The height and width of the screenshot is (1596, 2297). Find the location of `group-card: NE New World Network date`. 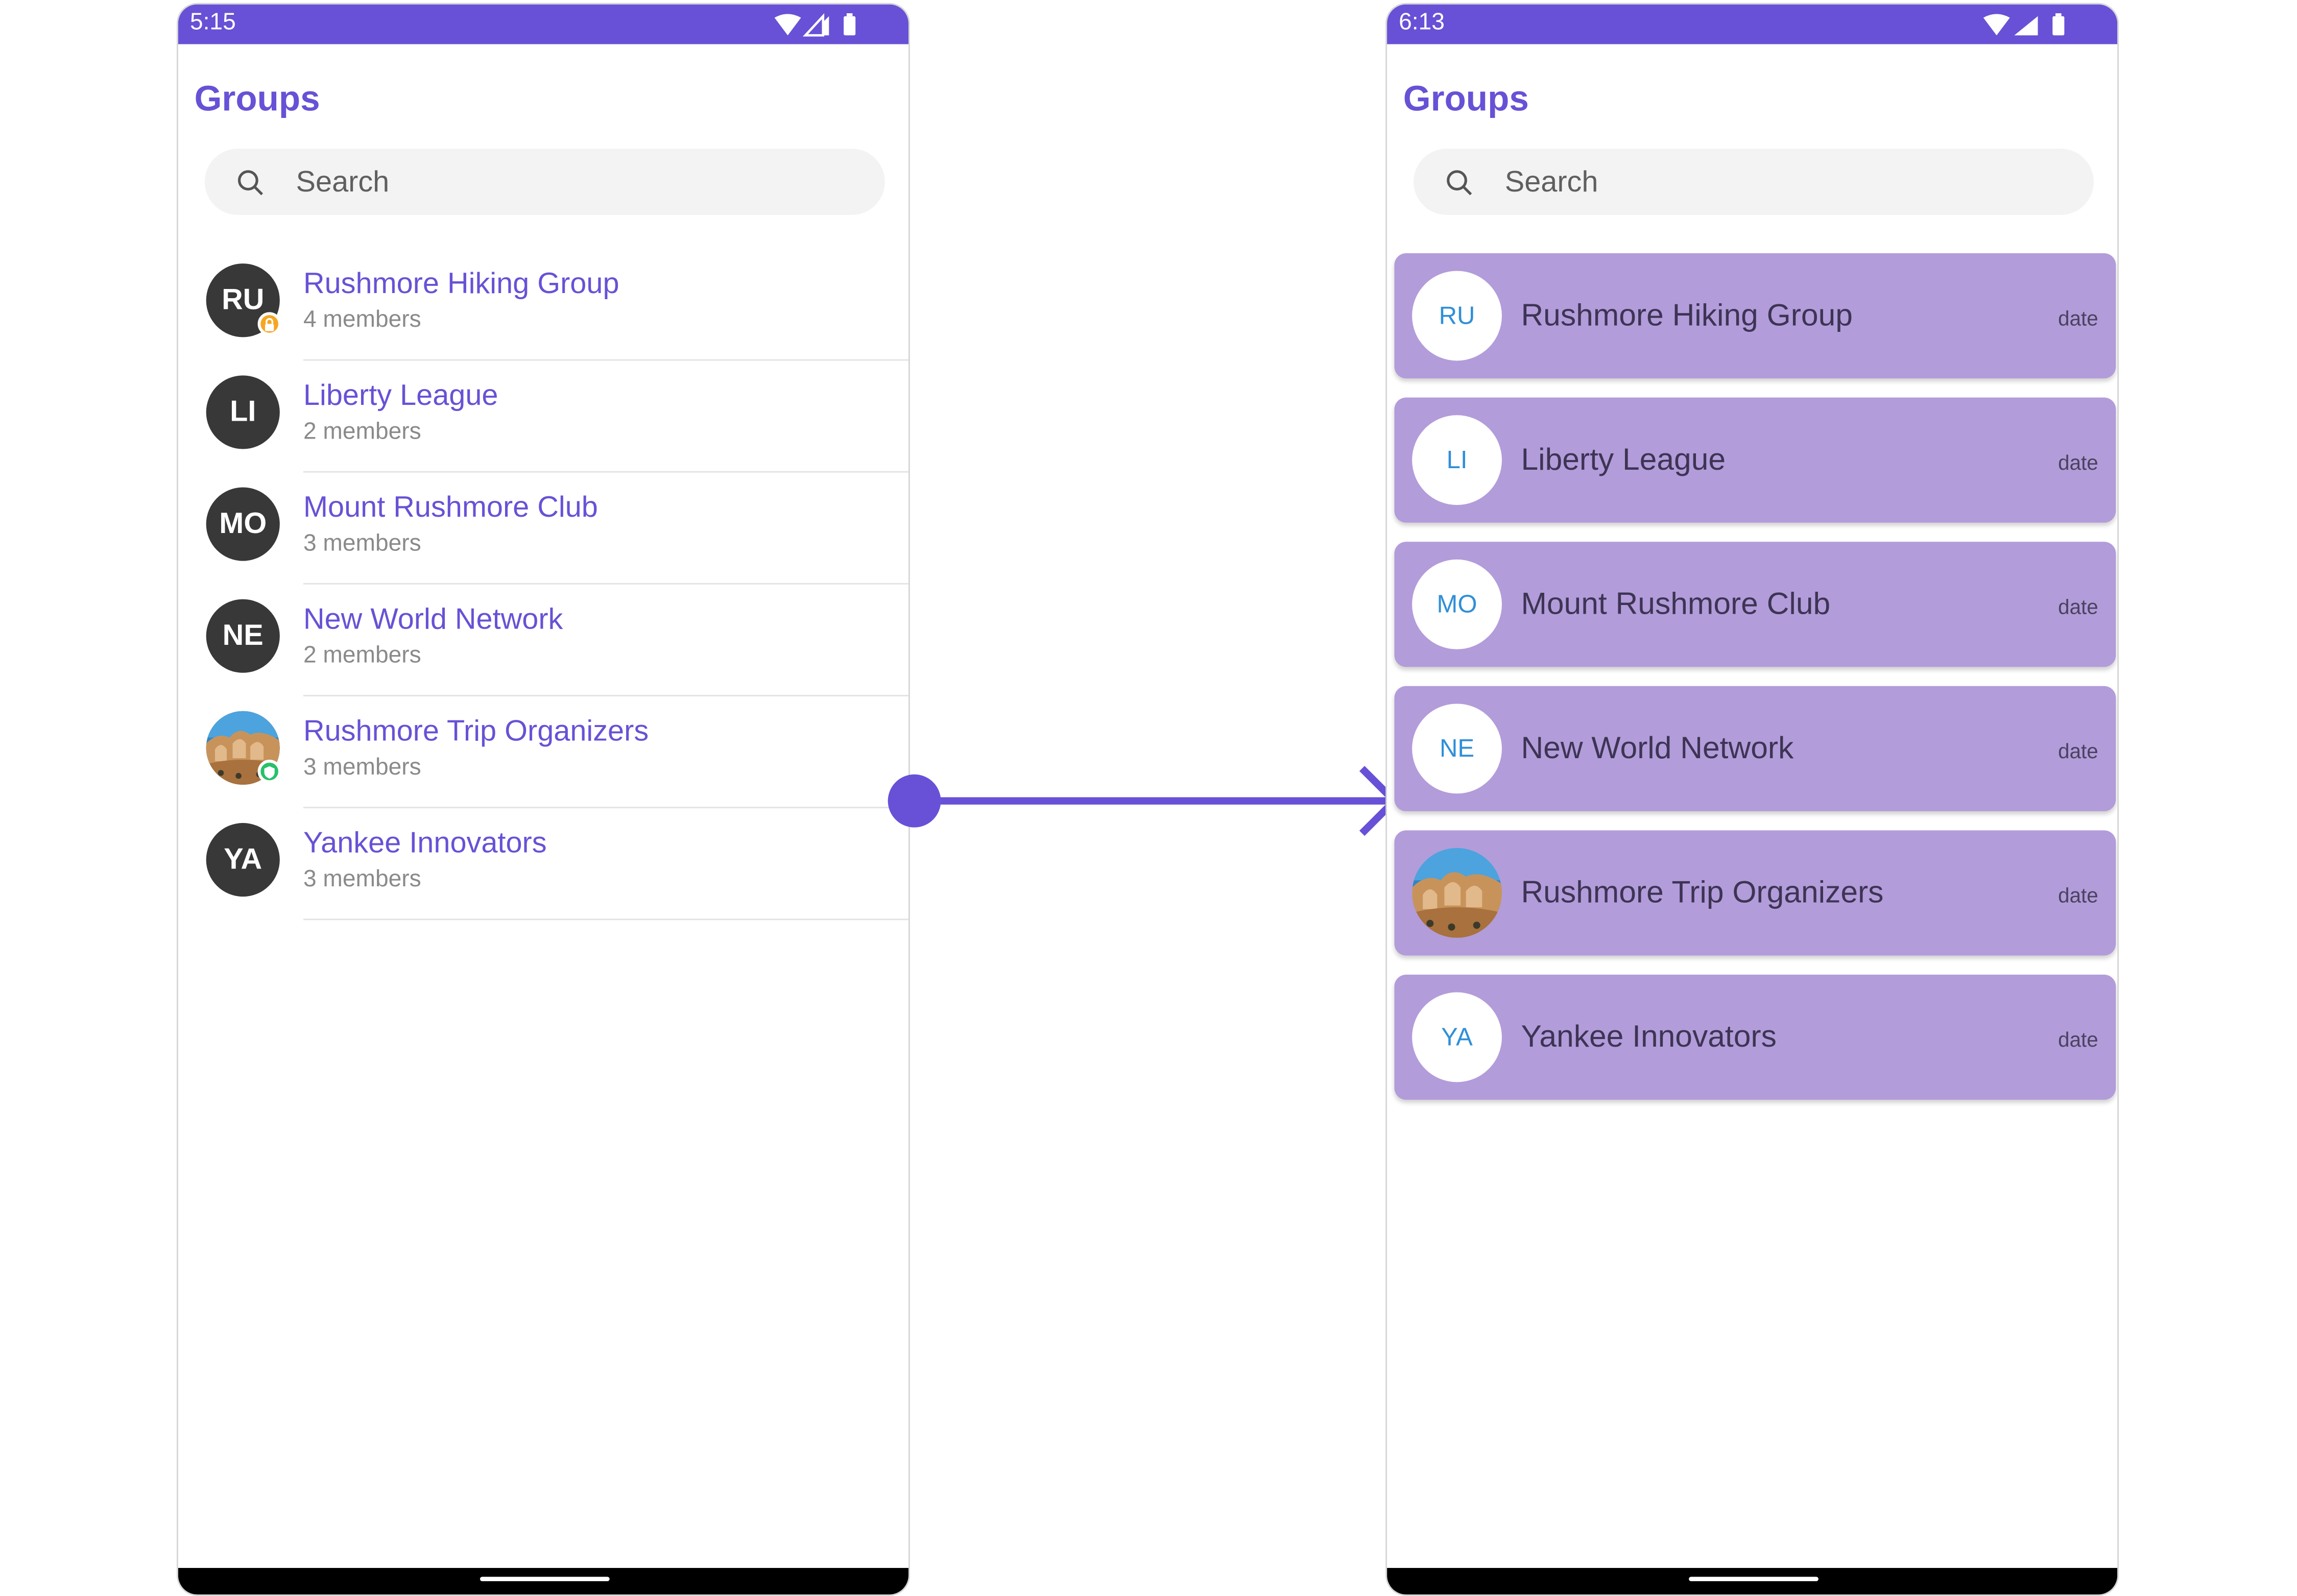

group-card: NE New World Network date is located at coordinates (1755, 748).